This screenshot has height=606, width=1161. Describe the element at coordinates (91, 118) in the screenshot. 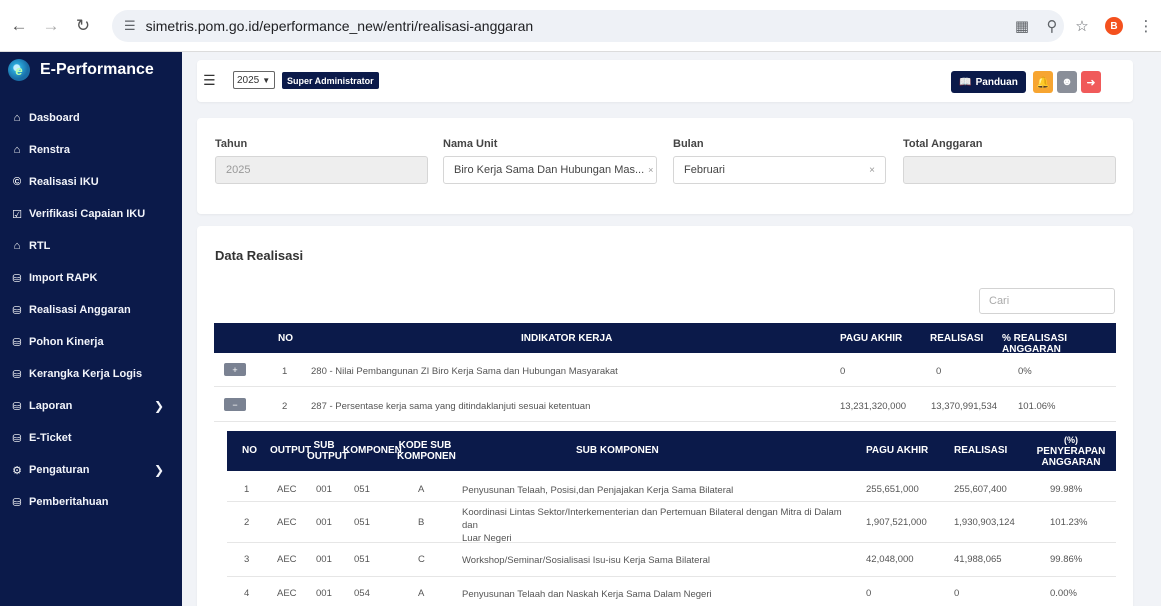

I see `sidebar-item-dasboard: ⌂ Dasboard` at that location.